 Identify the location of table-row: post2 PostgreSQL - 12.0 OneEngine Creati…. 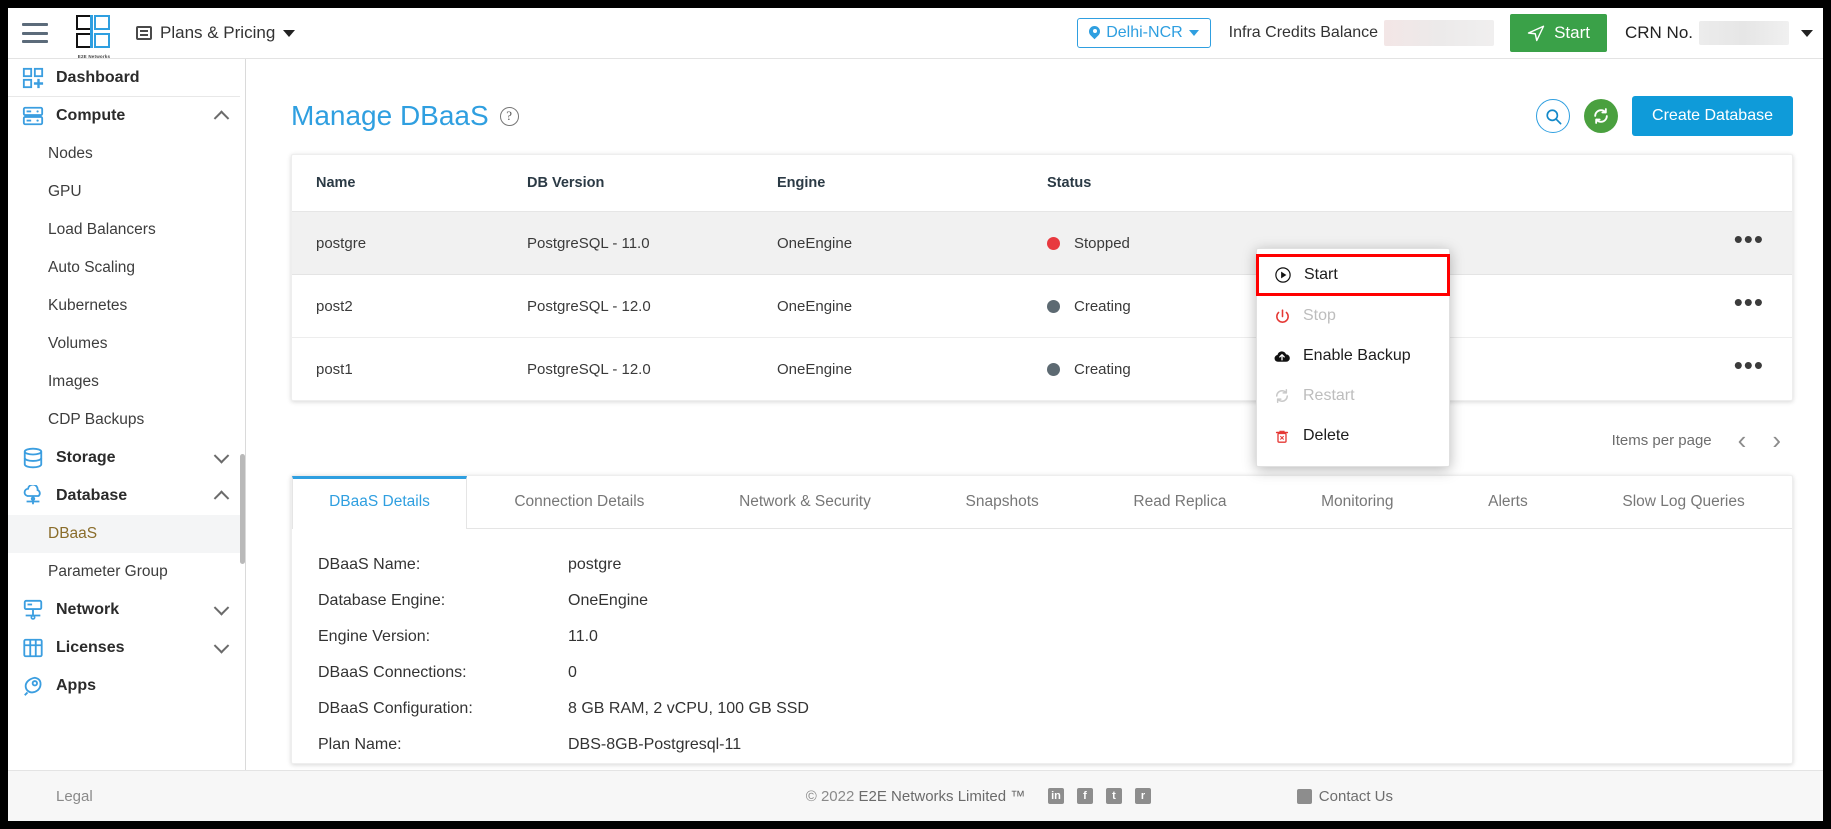
(1042, 306).